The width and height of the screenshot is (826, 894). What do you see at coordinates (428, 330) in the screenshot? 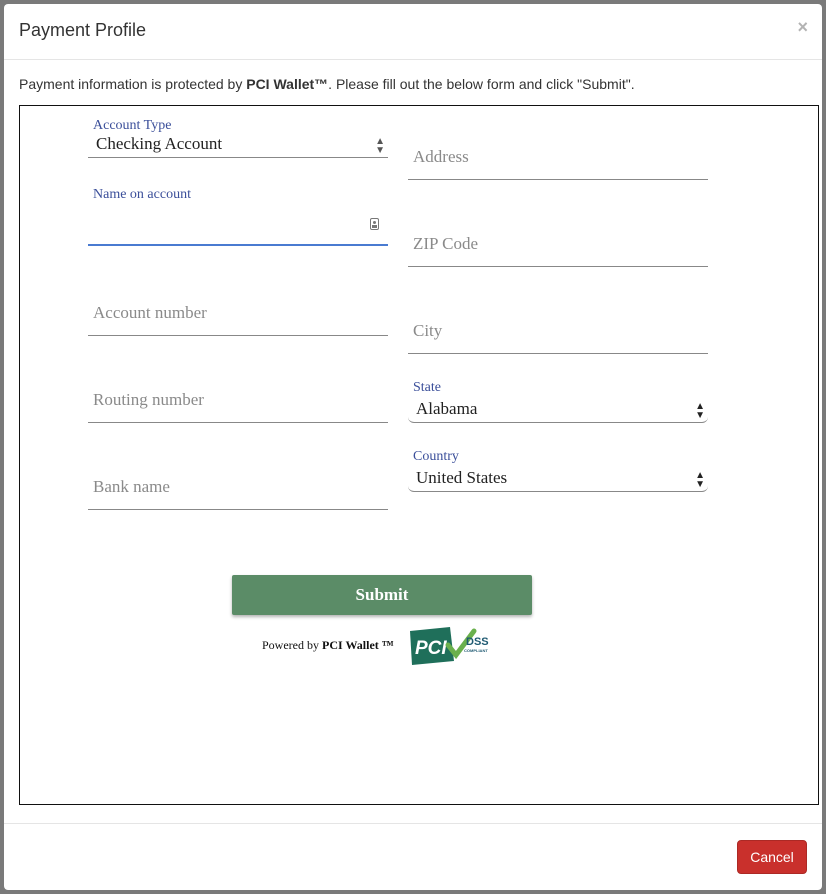
I see `city-placeholder: City` at bounding box center [428, 330].